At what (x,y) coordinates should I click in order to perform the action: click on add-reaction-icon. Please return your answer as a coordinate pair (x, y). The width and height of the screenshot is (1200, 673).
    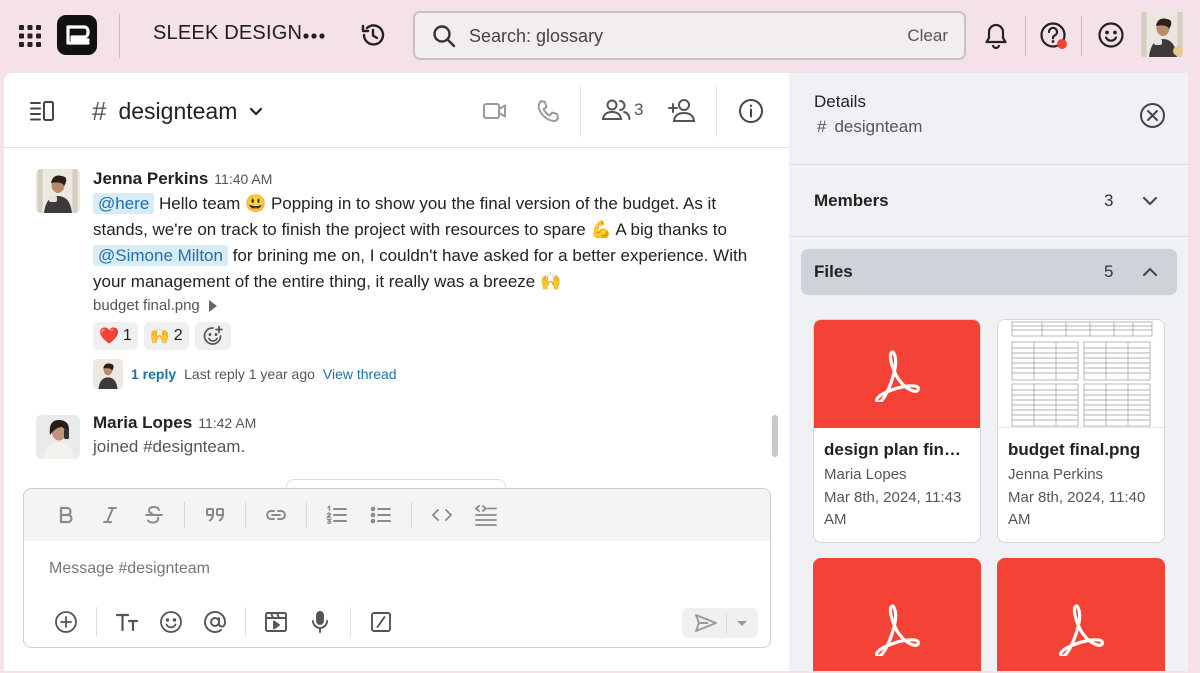
    Looking at the image, I should click on (213, 336).